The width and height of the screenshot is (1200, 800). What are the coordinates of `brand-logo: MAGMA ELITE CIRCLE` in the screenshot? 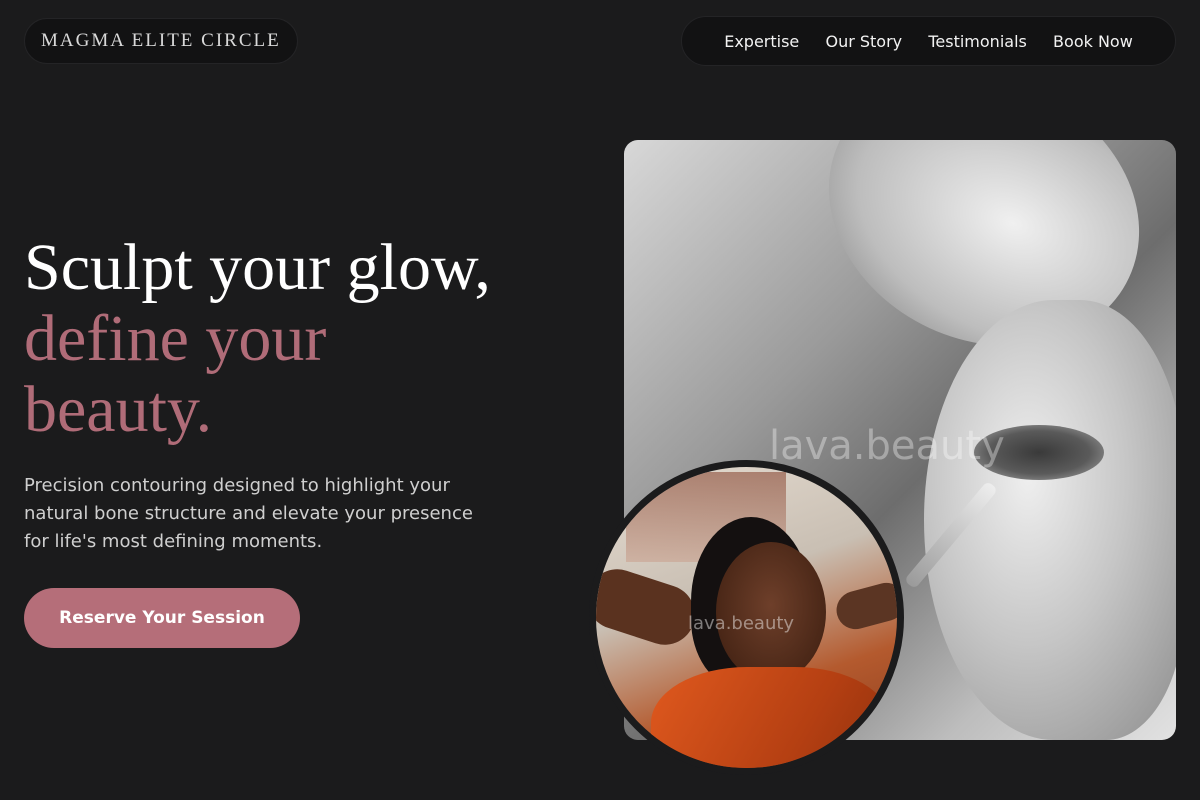 It's located at (161, 41).